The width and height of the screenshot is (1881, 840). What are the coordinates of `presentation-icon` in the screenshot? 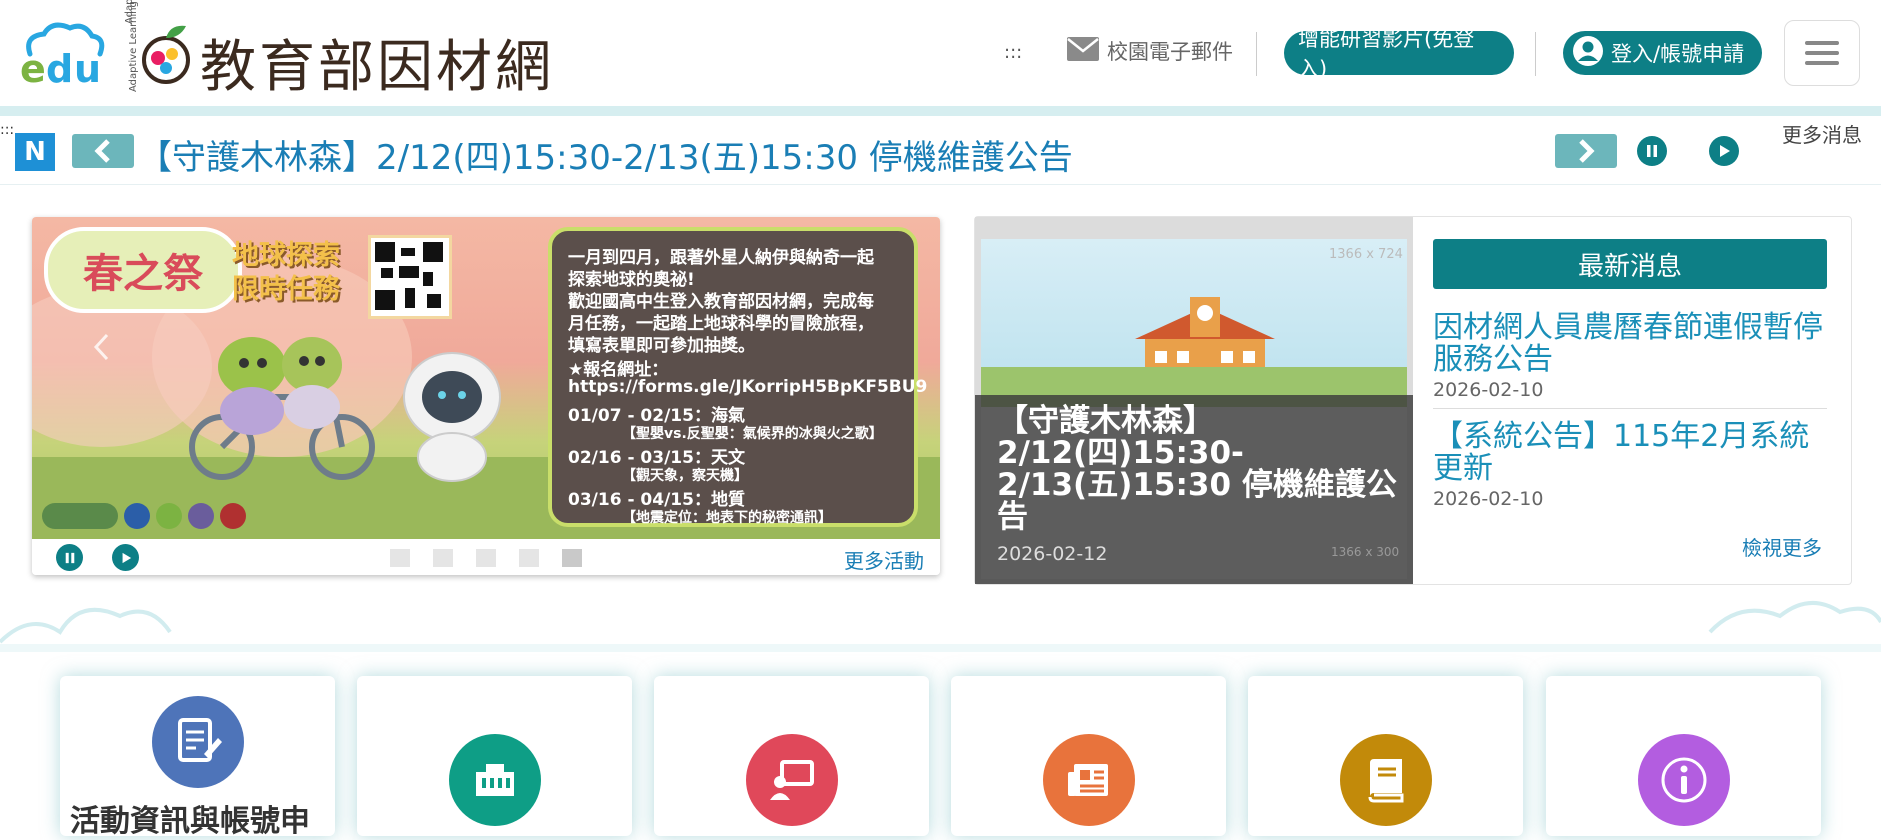 It's located at (792, 780).